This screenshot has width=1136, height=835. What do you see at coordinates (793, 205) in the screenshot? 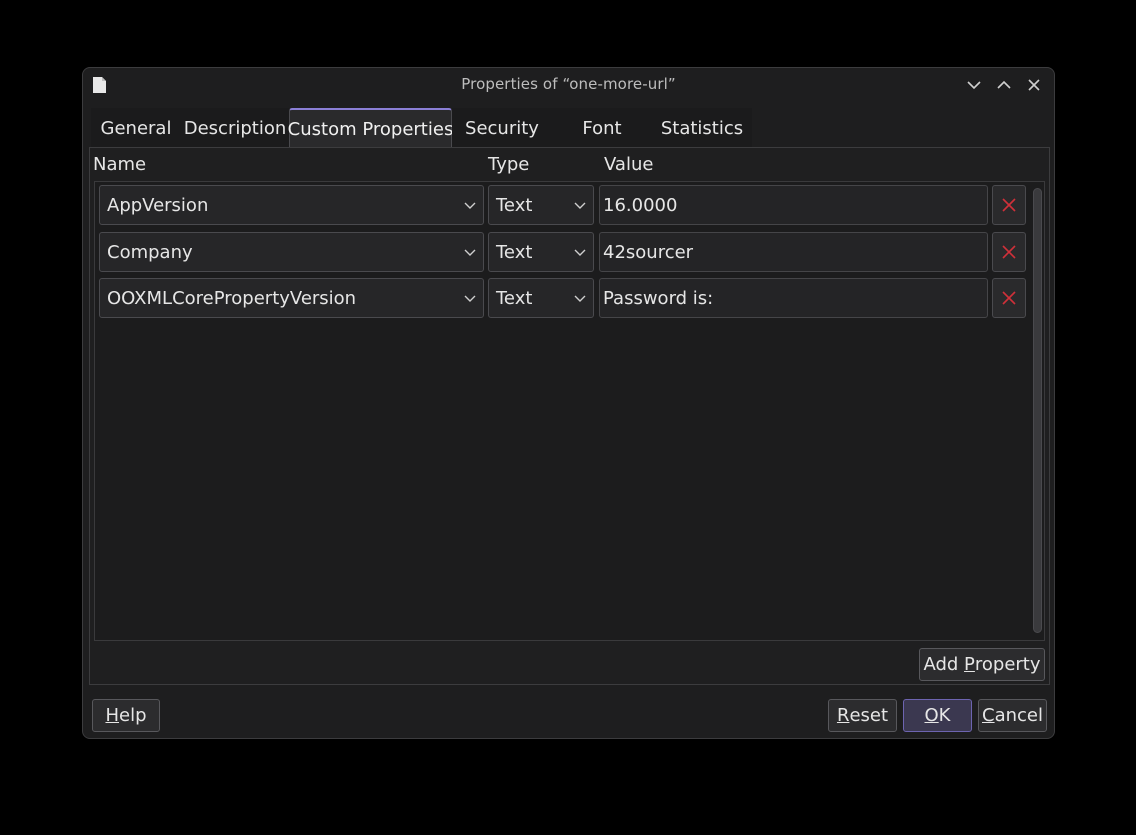
I see `property-value-field: 16.0000` at bounding box center [793, 205].